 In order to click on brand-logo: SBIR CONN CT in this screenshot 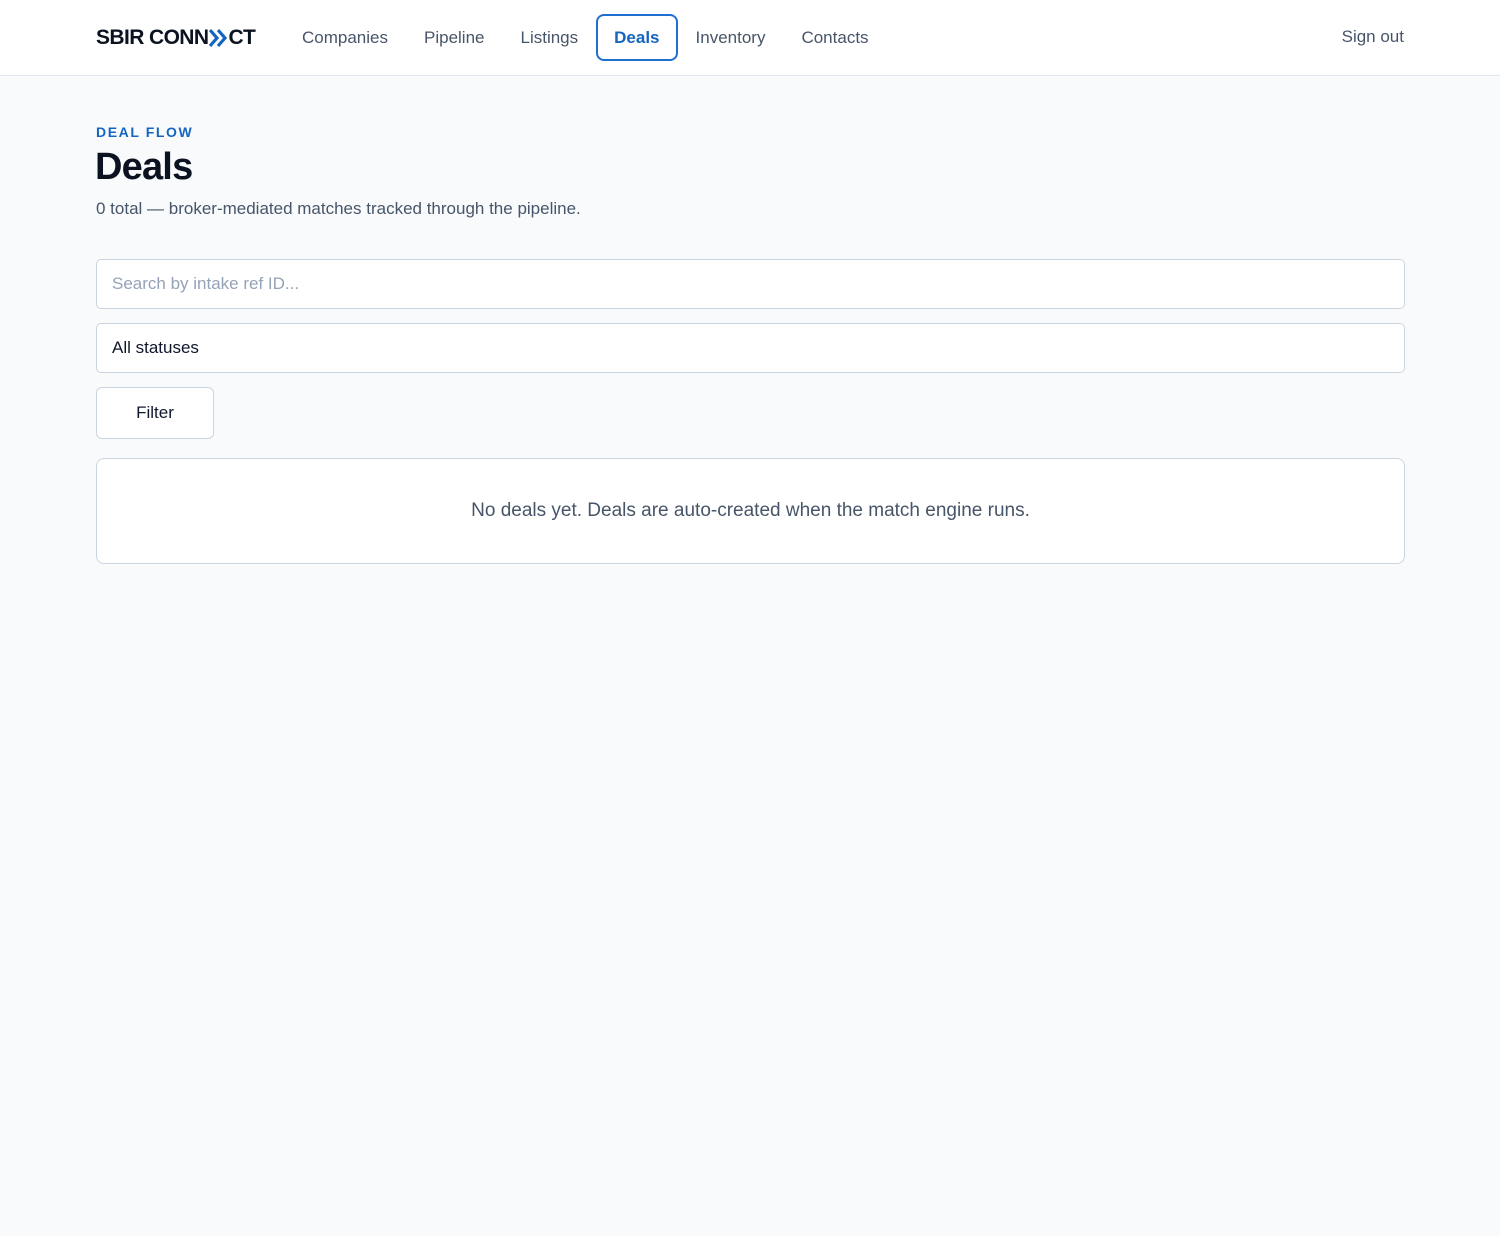, I will do `click(176, 38)`.